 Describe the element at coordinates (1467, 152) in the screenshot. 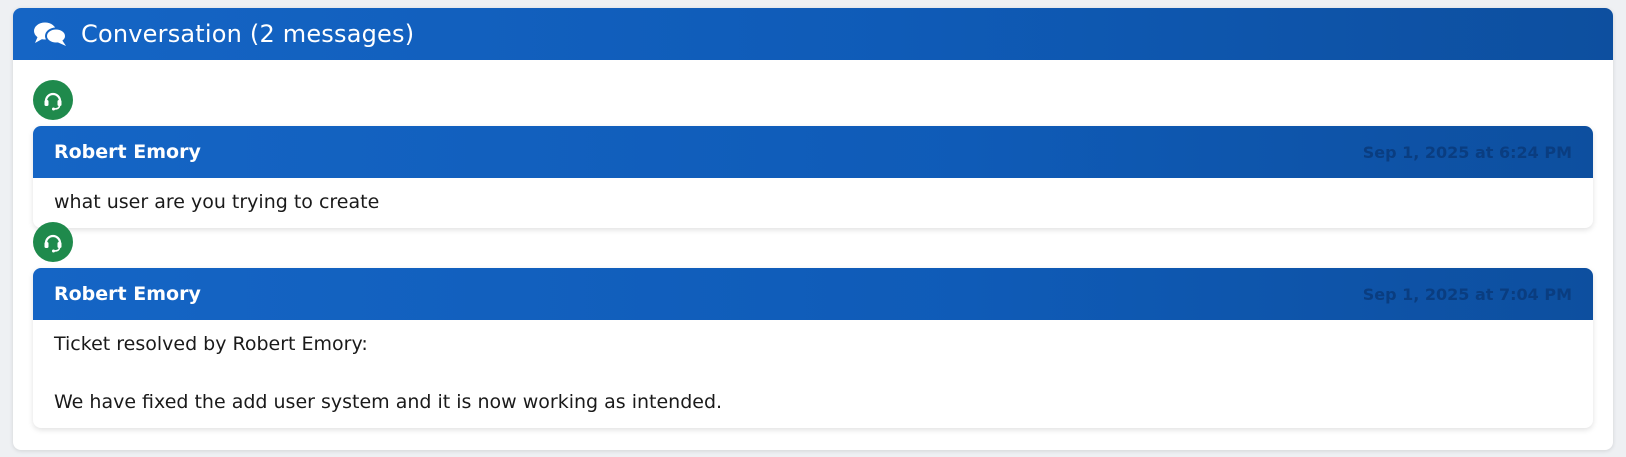

I see `message-timestamp: Sep 1, 2025 at 6:24 PM` at that location.